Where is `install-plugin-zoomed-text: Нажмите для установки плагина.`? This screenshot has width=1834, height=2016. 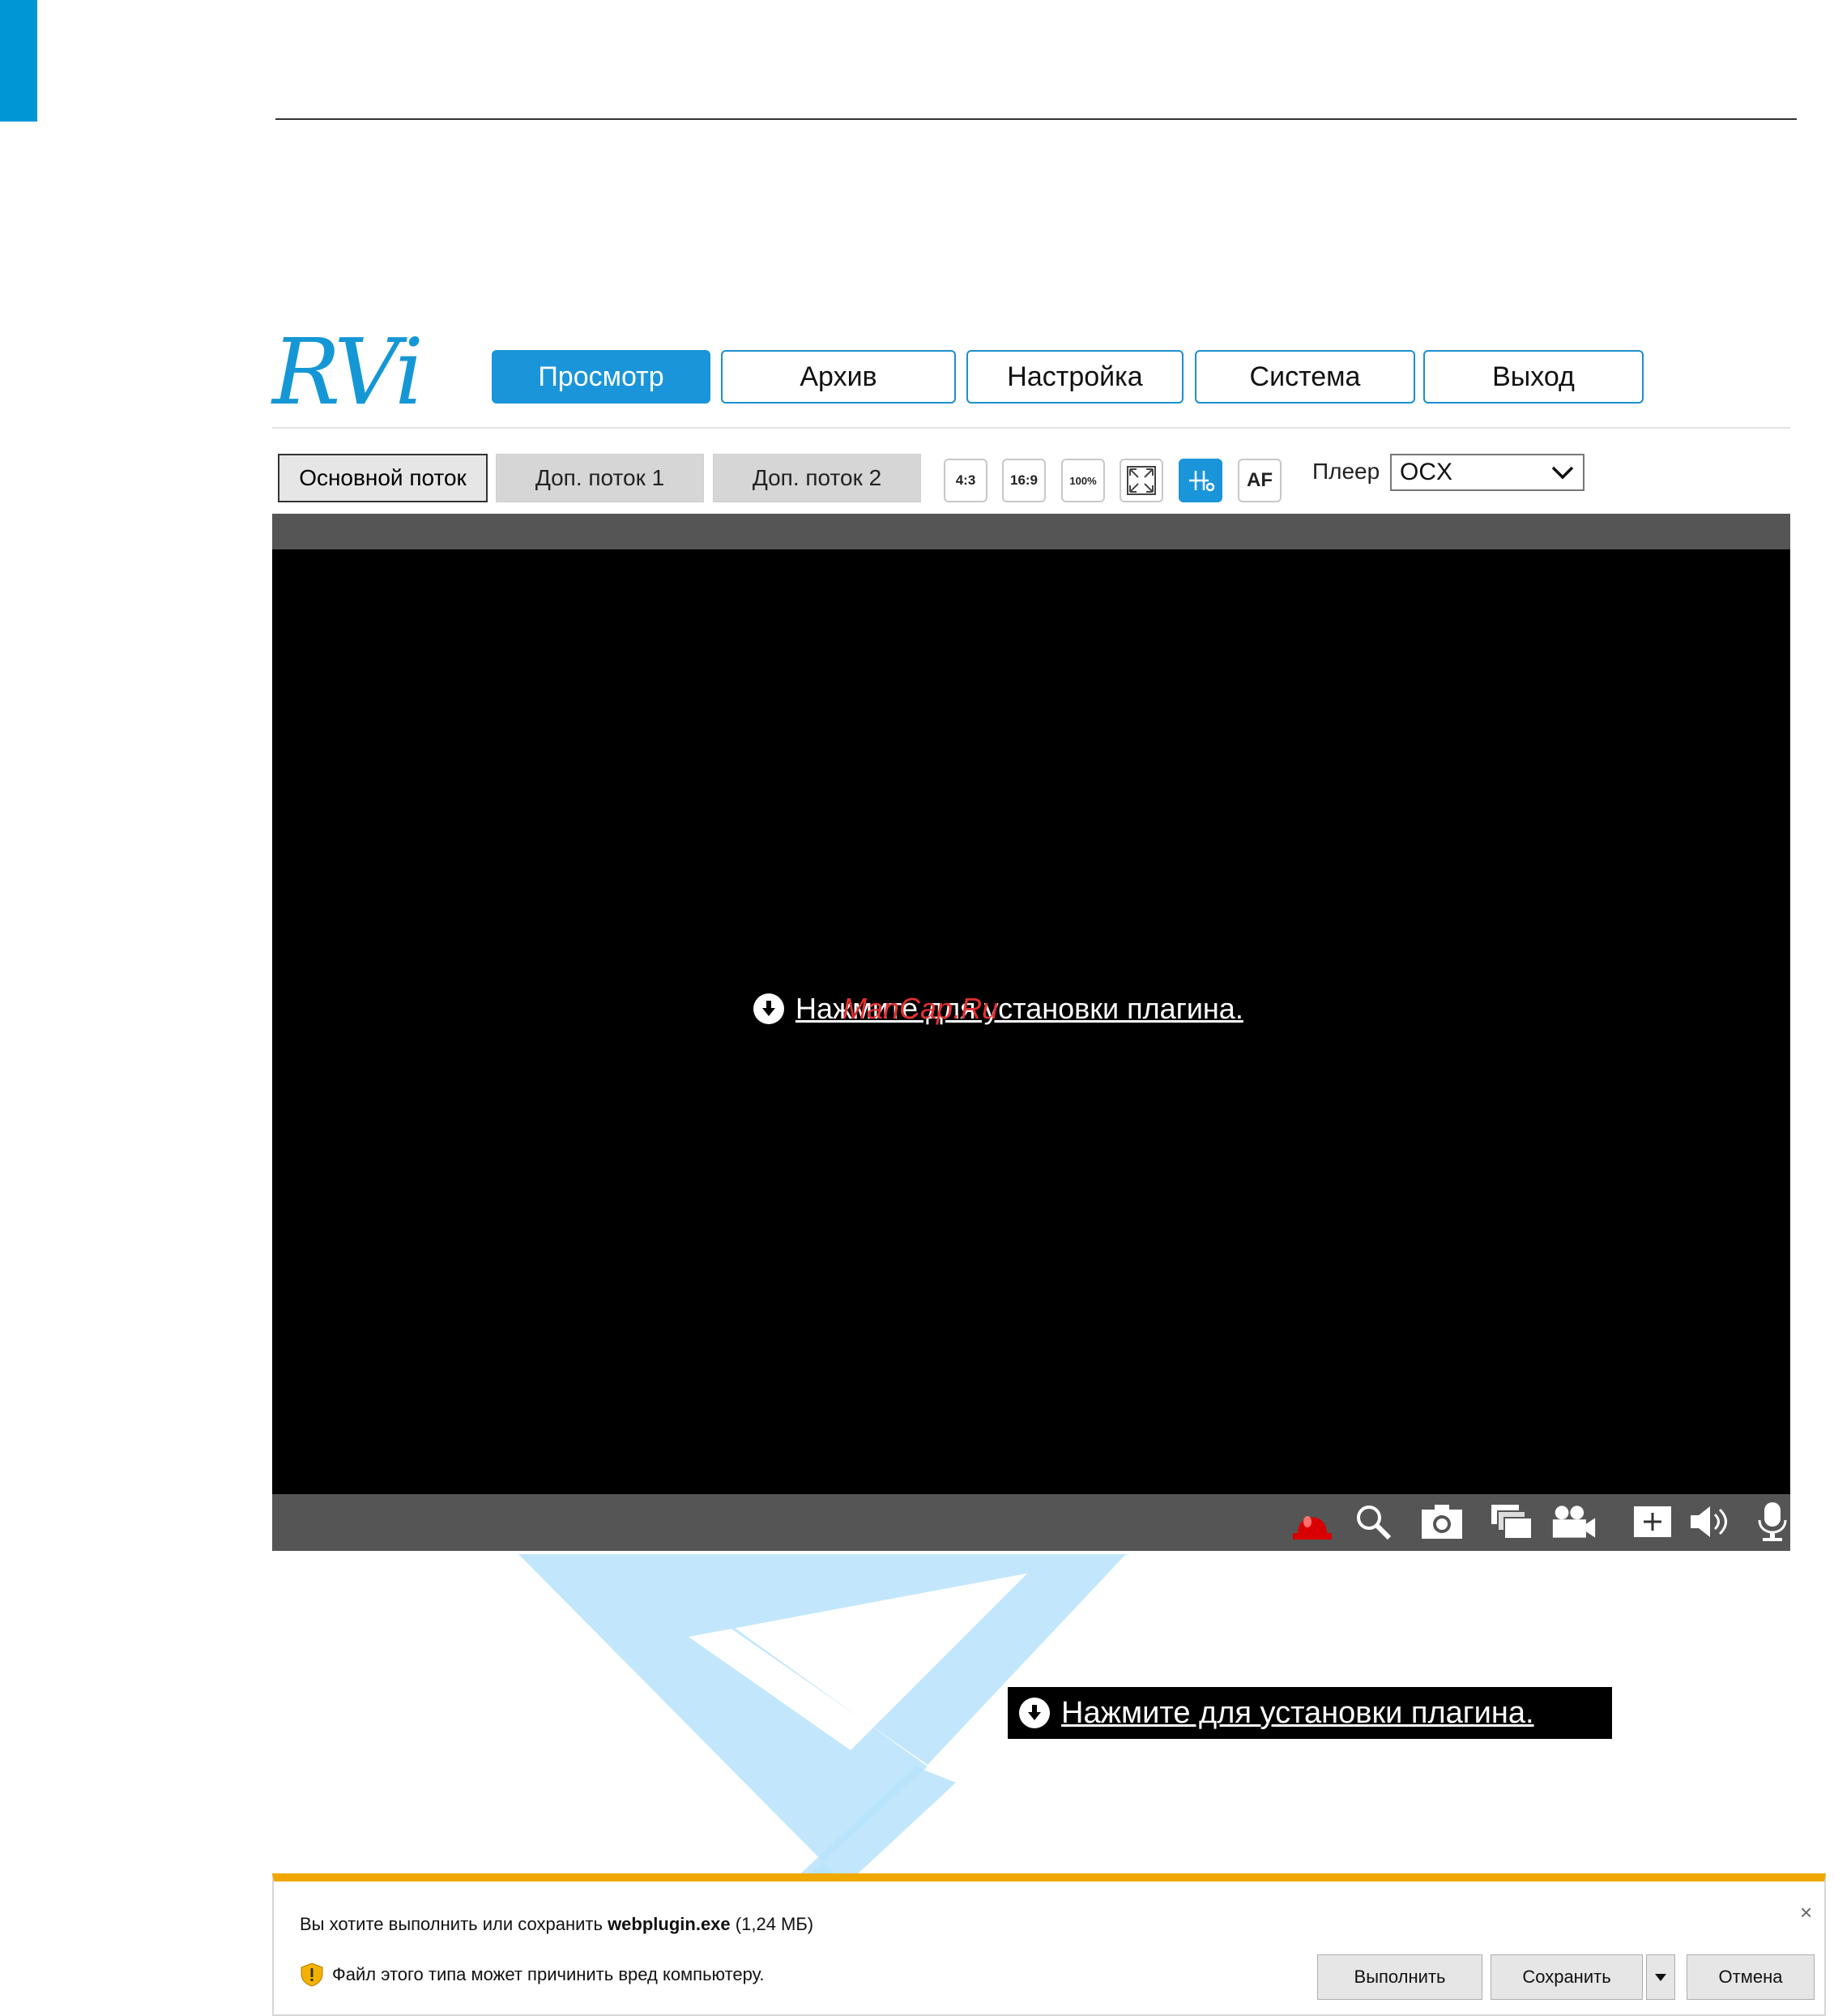 install-plugin-zoomed-text: Нажмите для установки плагина. is located at coordinates (1298, 1712).